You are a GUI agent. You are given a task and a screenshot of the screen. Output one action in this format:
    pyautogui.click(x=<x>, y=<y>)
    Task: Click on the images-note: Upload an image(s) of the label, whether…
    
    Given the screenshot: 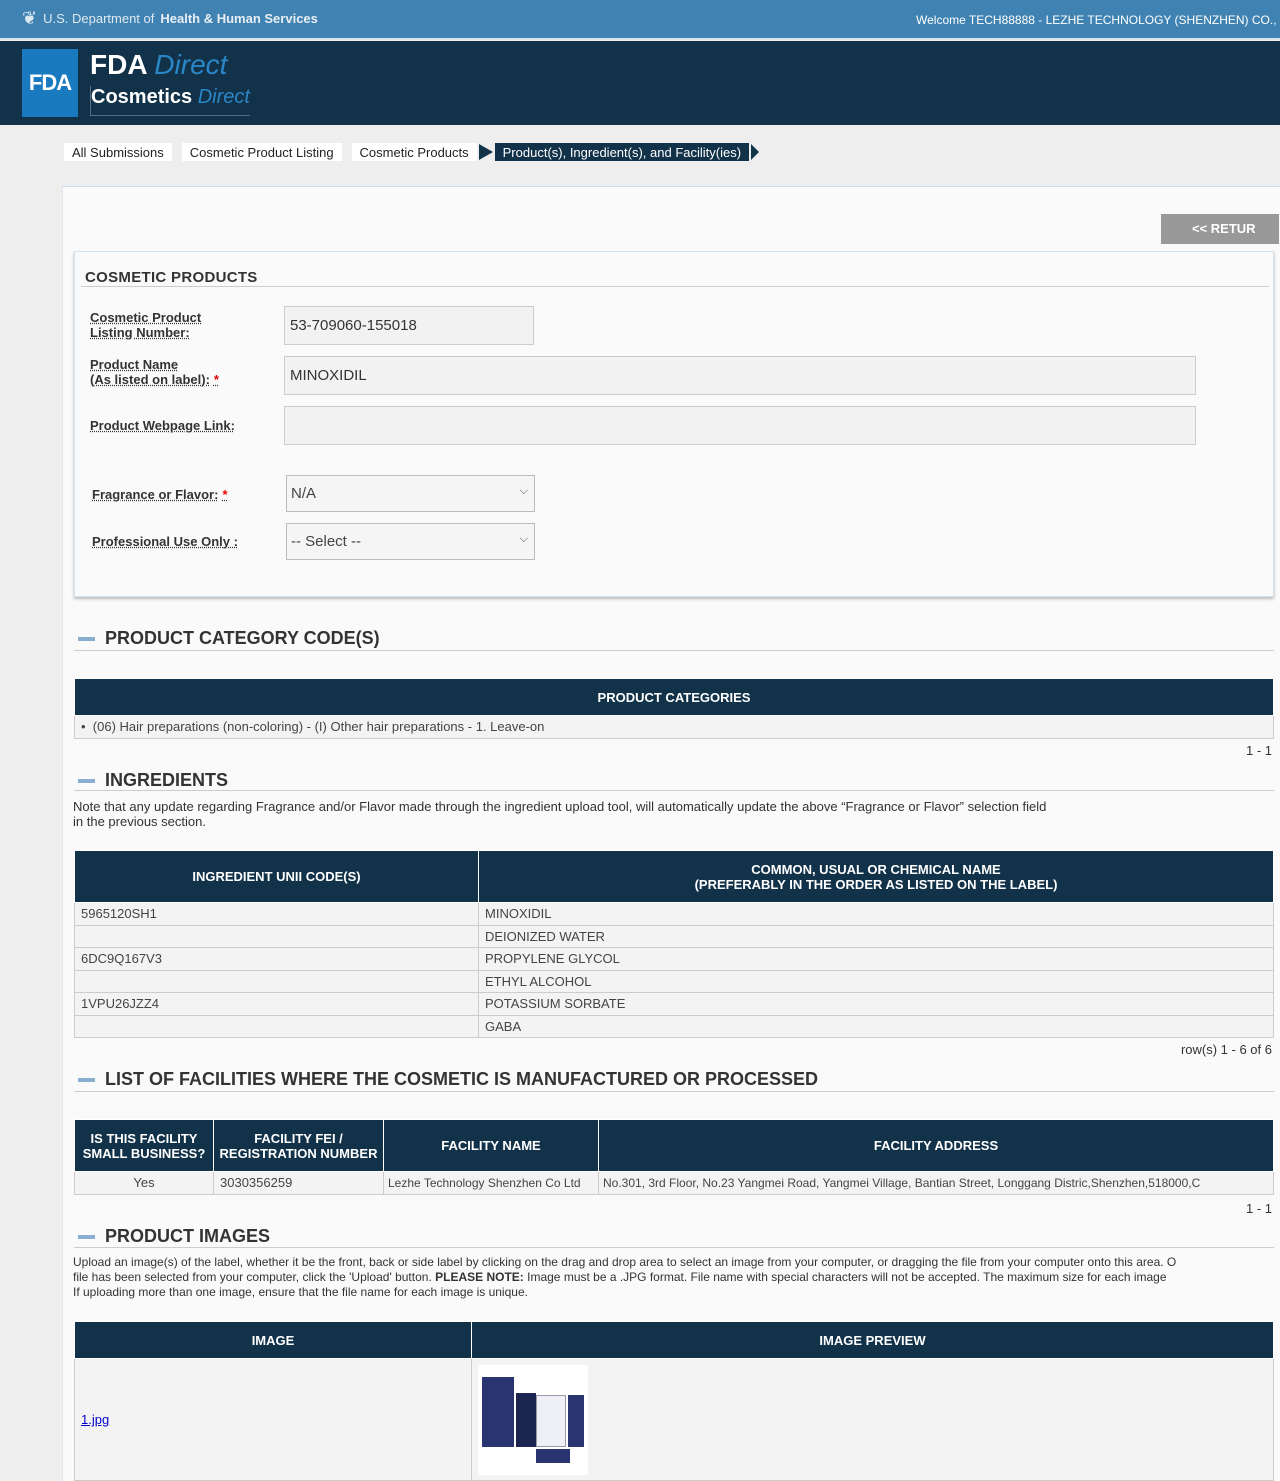 What is the action you would take?
    pyautogui.click(x=625, y=1277)
    